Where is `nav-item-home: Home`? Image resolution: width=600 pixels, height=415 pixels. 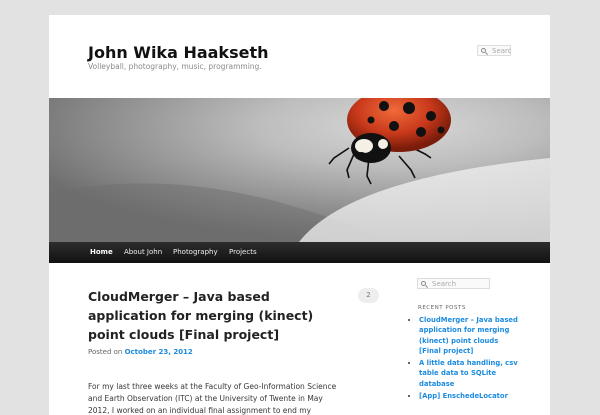
nav-item-home: Home is located at coordinates (101, 252).